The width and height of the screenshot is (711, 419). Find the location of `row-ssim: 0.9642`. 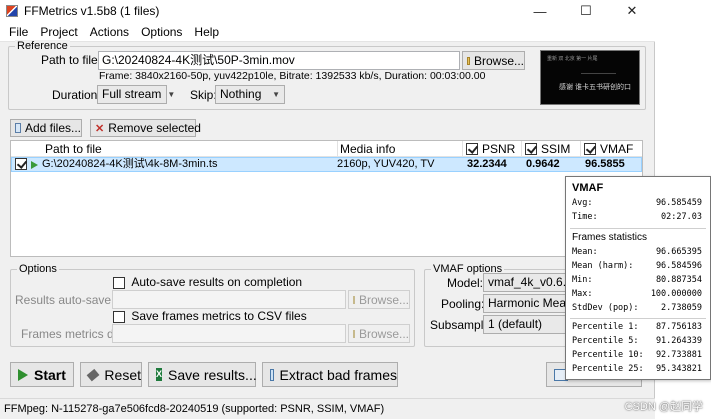

row-ssim: 0.9642 is located at coordinates (543, 164).